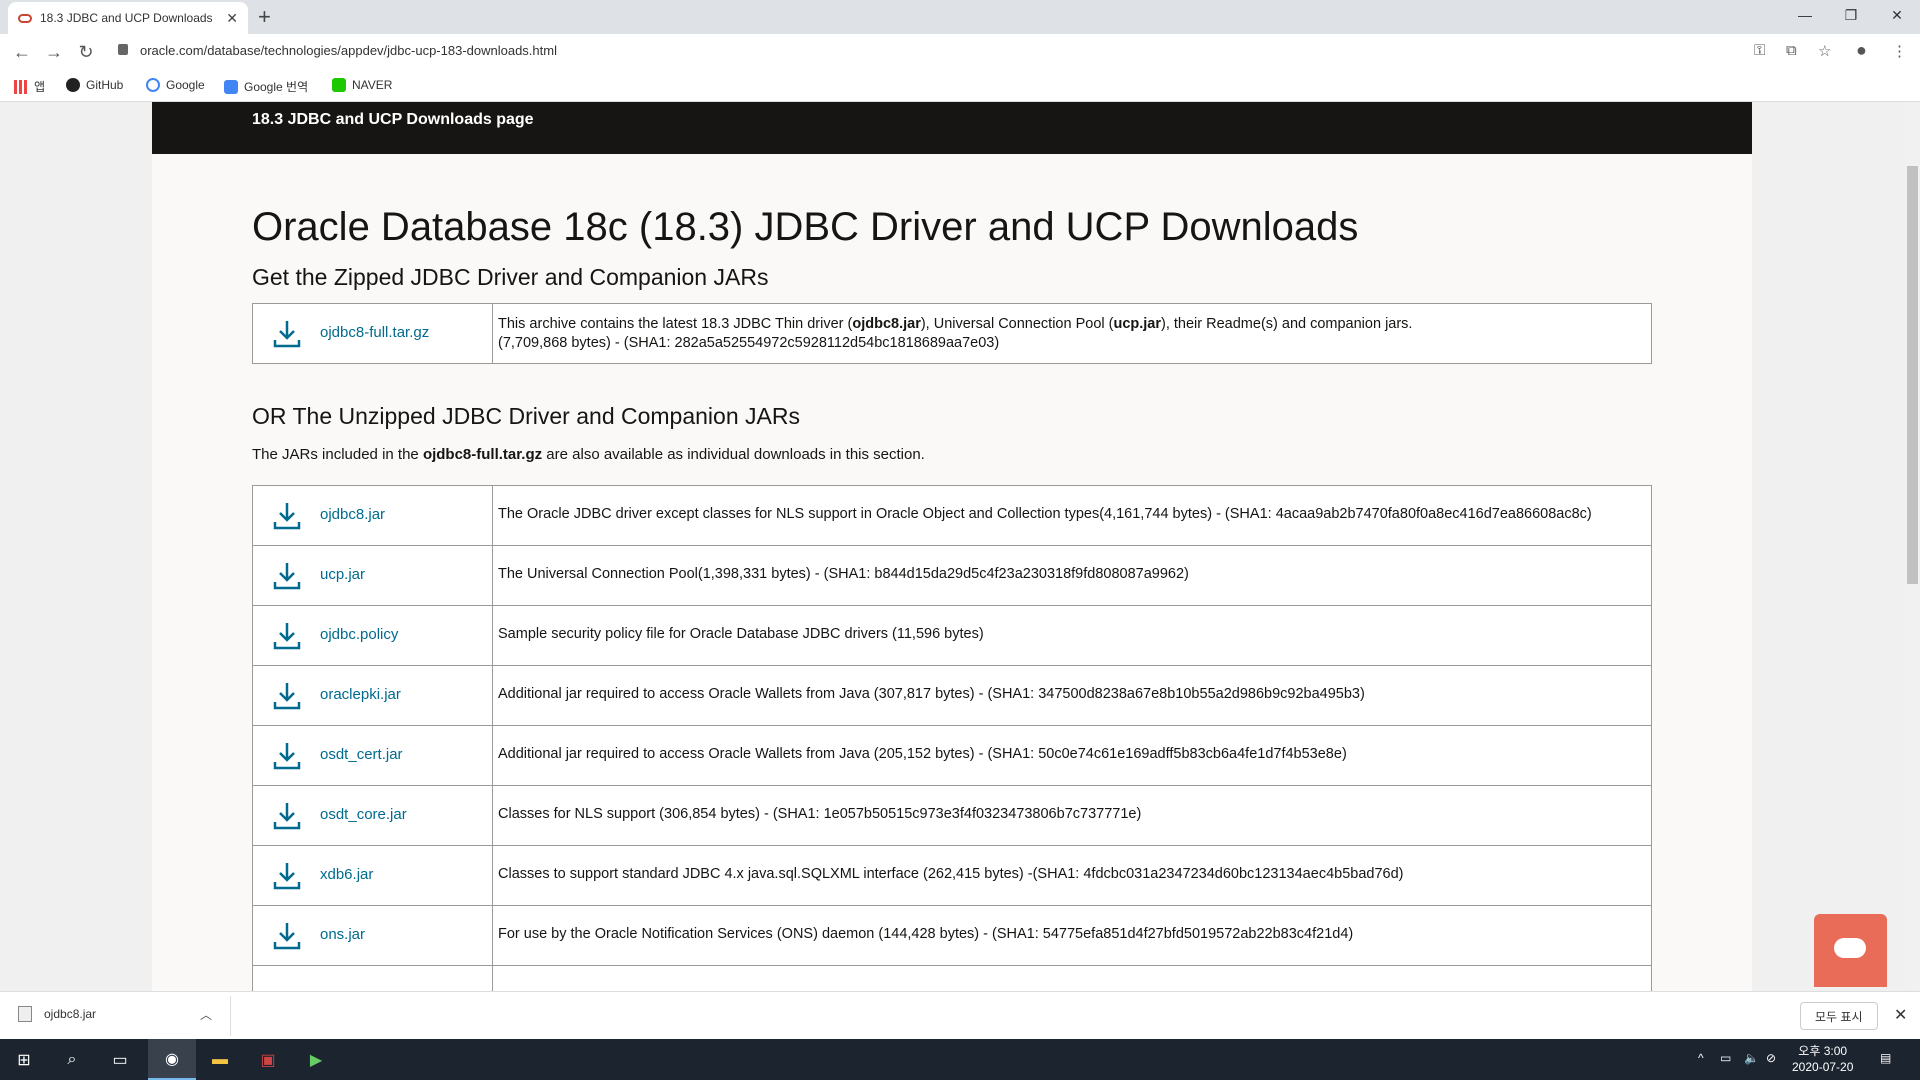  What do you see at coordinates (22, 52) in the screenshot?
I see `back-icon: ←` at bounding box center [22, 52].